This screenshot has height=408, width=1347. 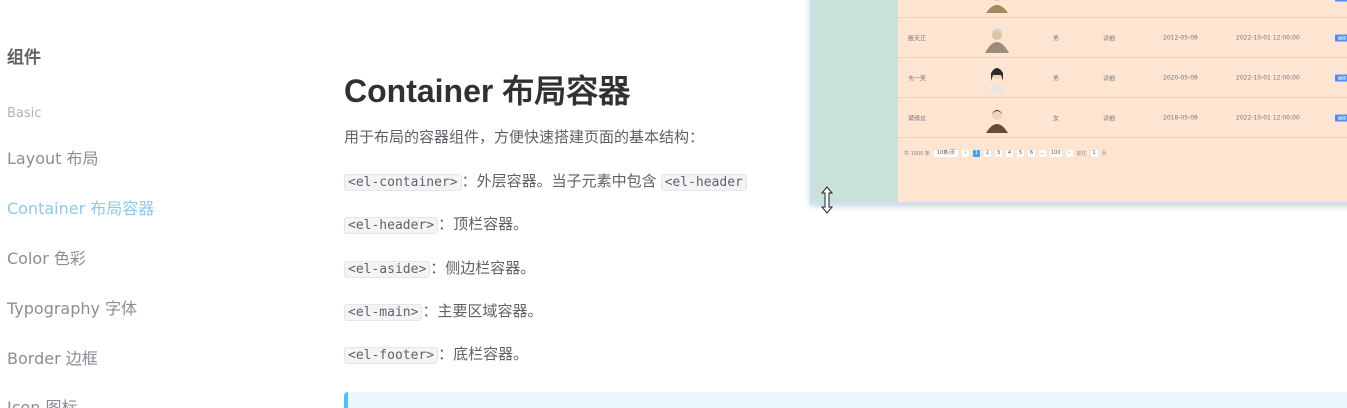 I want to click on aside-line: <el-aside> ：侧边栏容器。, so click(x=439, y=268).